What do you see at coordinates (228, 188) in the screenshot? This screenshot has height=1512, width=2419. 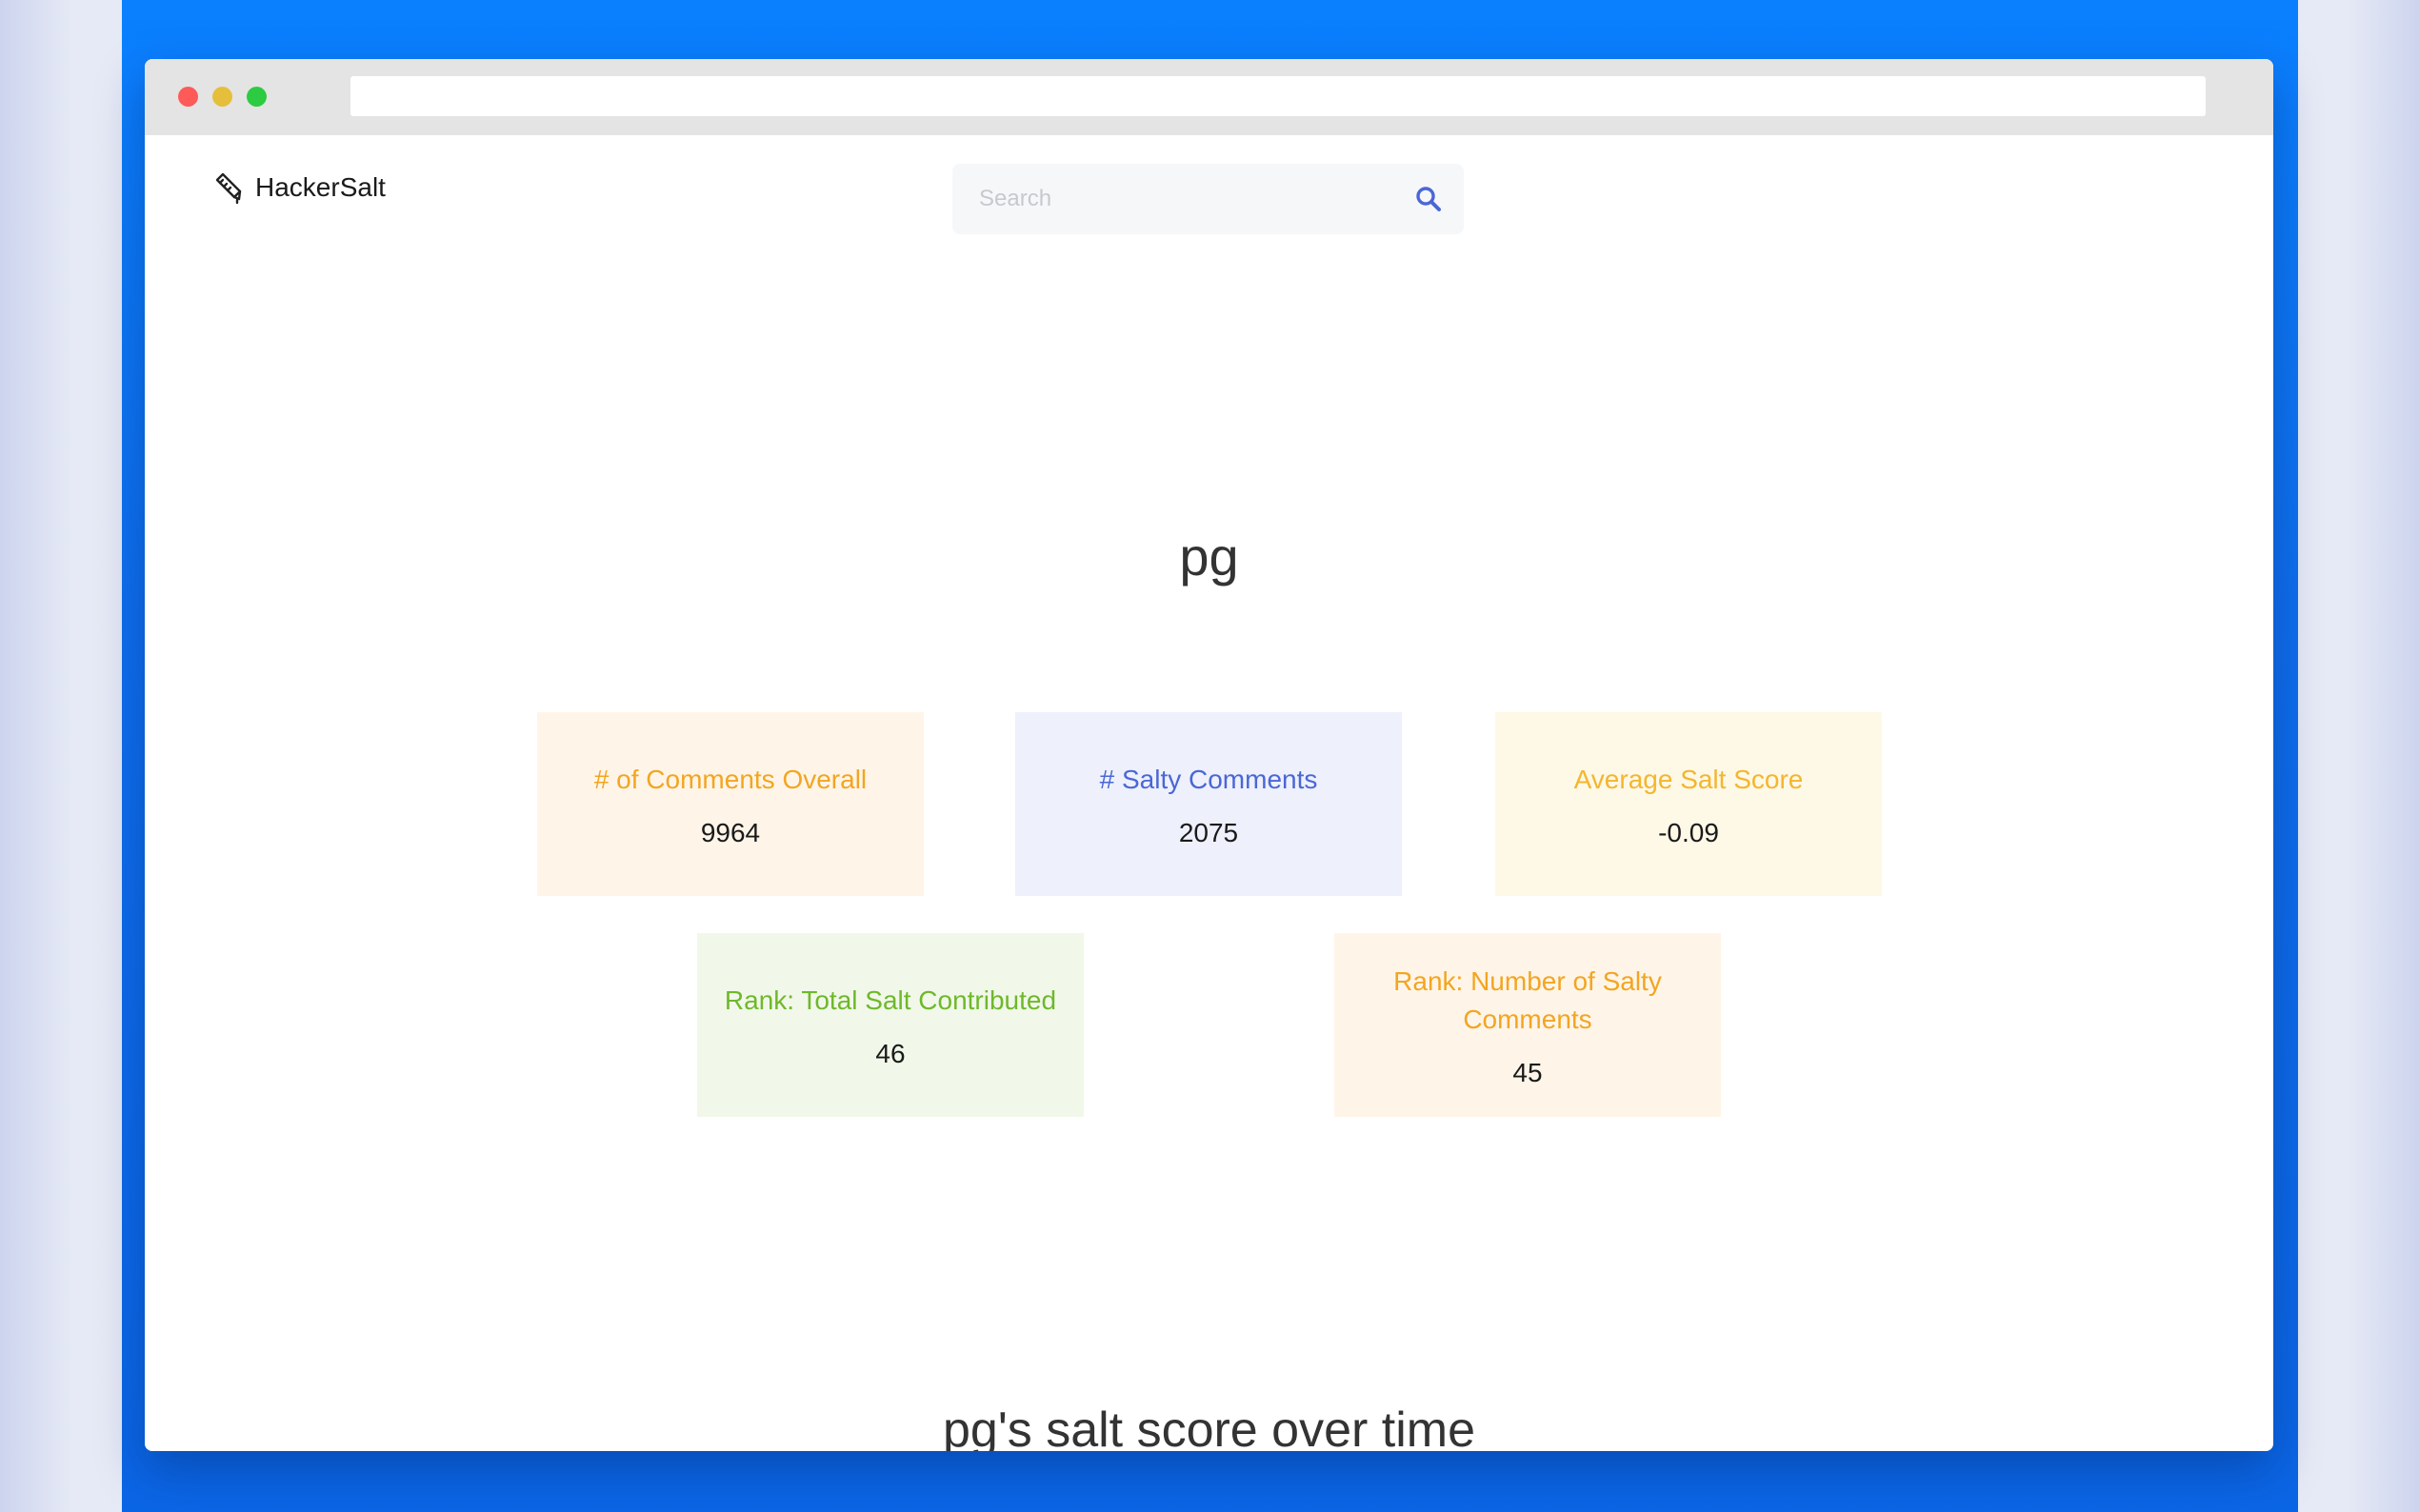 I see `pencil-ruler-icon` at bounding box center [228, 188].